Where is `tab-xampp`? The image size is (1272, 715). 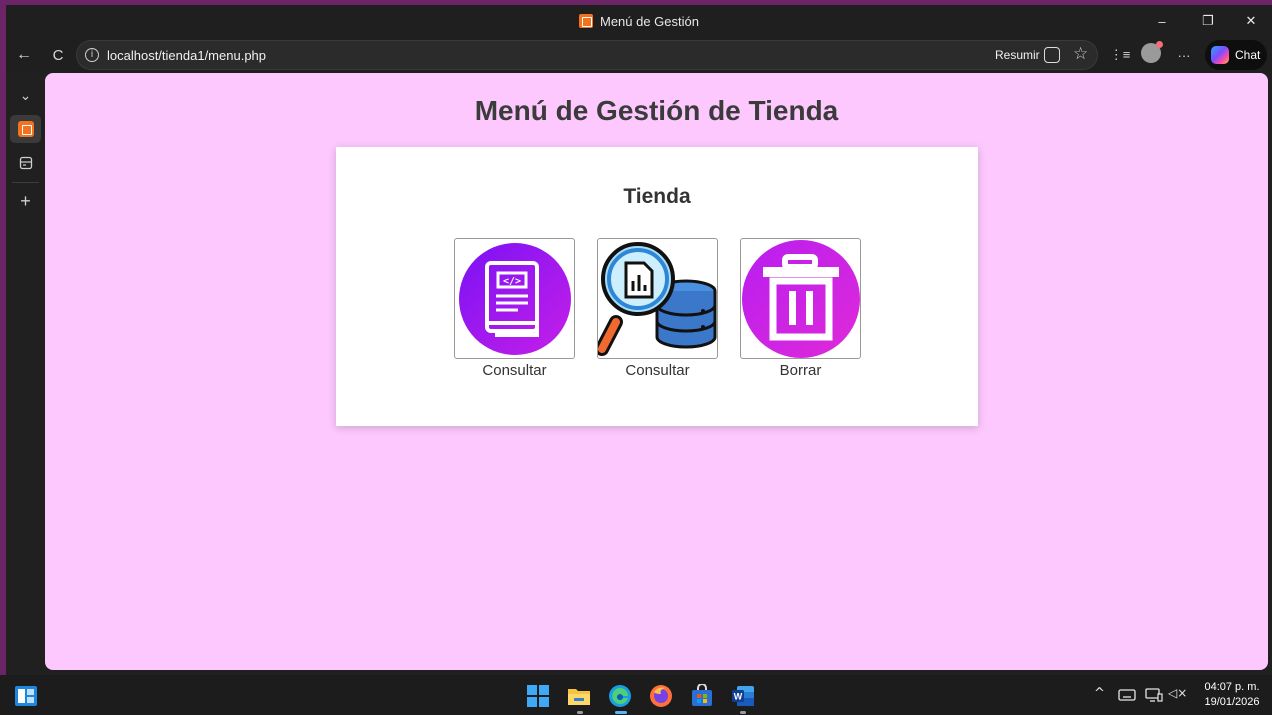
tab-xampp is located at coordinates (25, 129).